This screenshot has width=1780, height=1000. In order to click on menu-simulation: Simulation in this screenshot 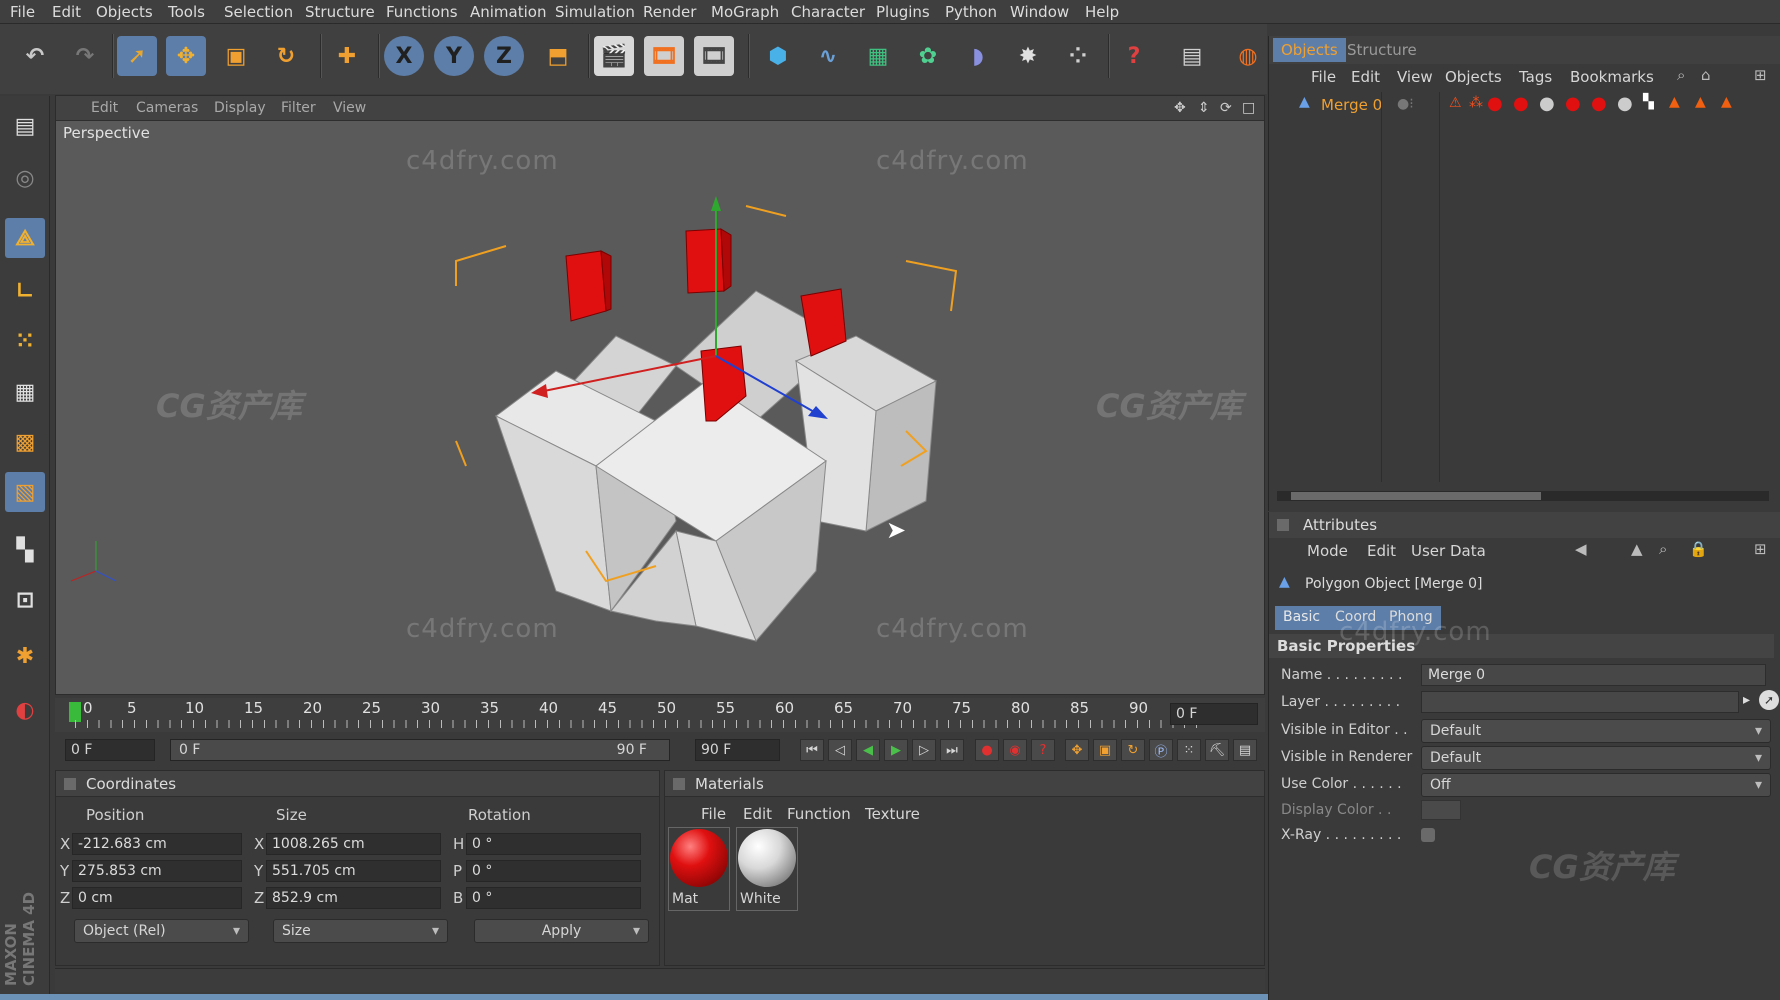, I will do `click(595, 12)`.